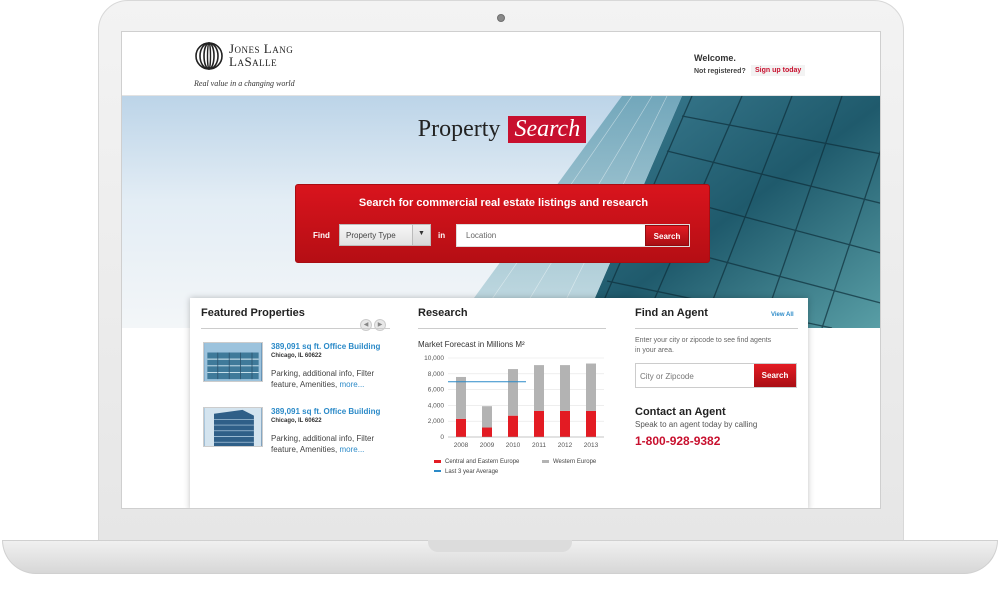 The height and width of the screenshot is (602, 1000). Describe the element at coordinates (565, 388) in the screenshot. I see `bar-2012-we` at that location.